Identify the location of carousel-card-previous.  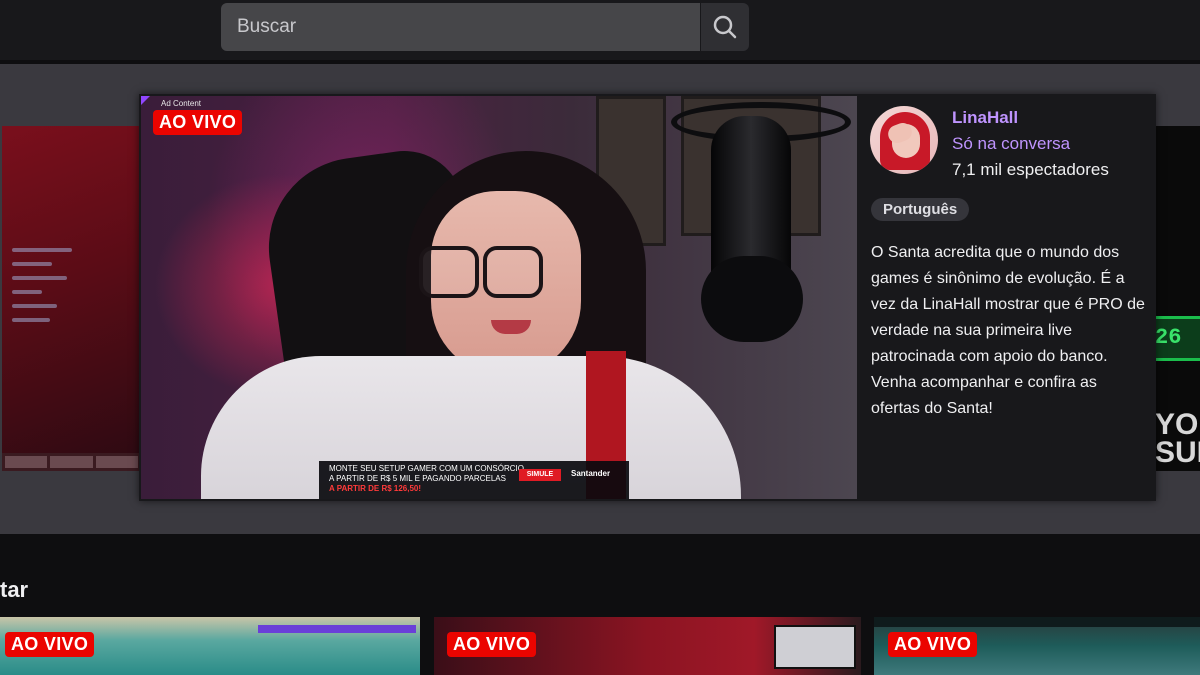
(71, 298).